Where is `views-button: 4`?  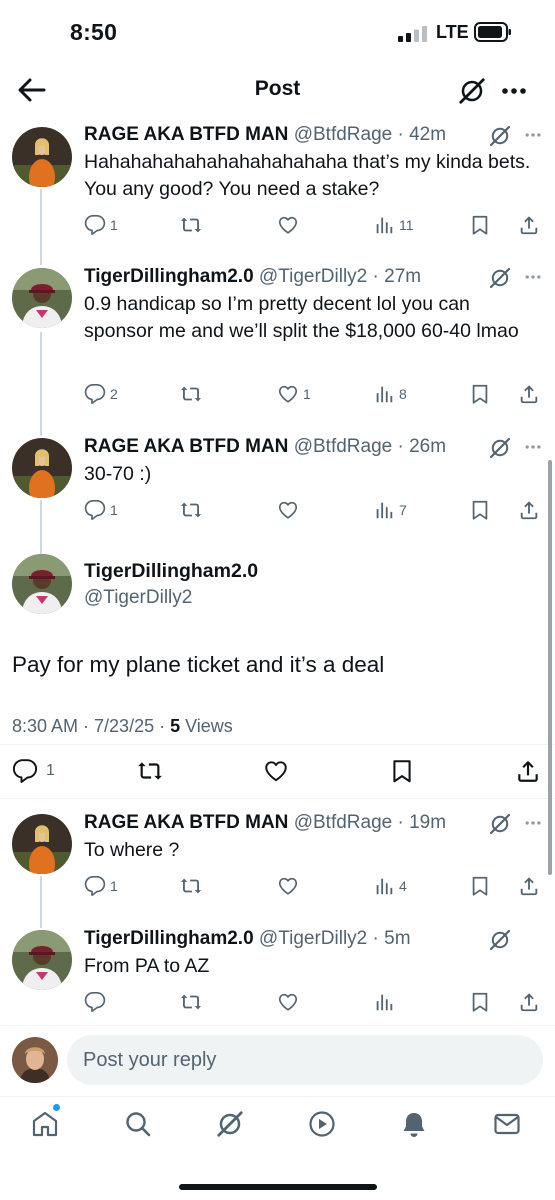
views-button: 4 is located at coordinates (390, 886).